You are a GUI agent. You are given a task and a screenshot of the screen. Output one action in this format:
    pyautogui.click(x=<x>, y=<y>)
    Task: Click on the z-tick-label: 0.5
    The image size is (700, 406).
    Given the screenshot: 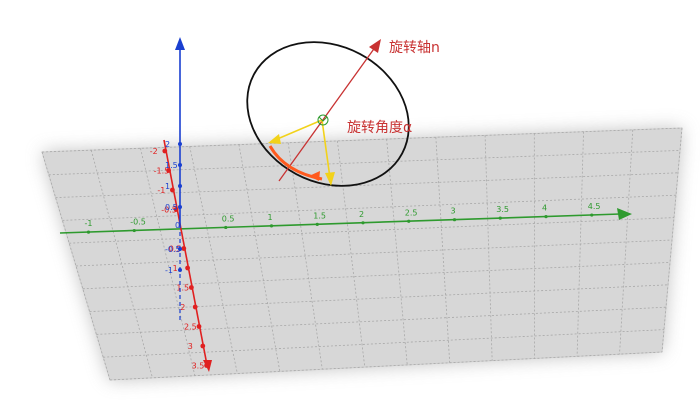 What is the action you would take?
    pyautogui.click(x=171, y=207)
    